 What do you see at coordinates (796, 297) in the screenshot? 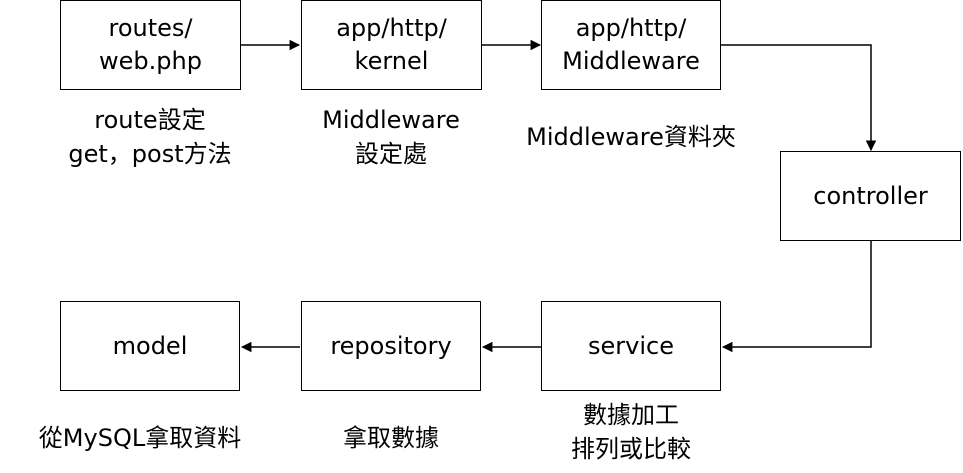
I see `arrow-controller-to-service` at bounding box center [796, 297].